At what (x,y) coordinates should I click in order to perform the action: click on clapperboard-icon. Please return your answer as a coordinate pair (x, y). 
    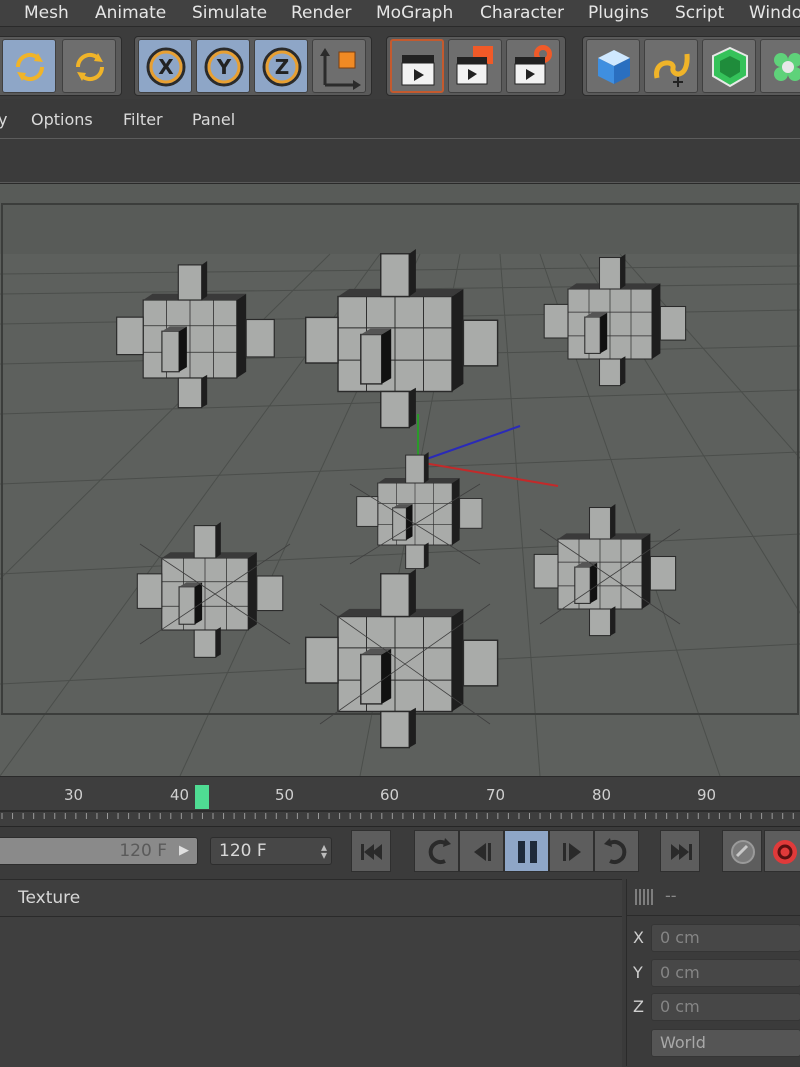
    Looking at the image, I should click on (418, 70).